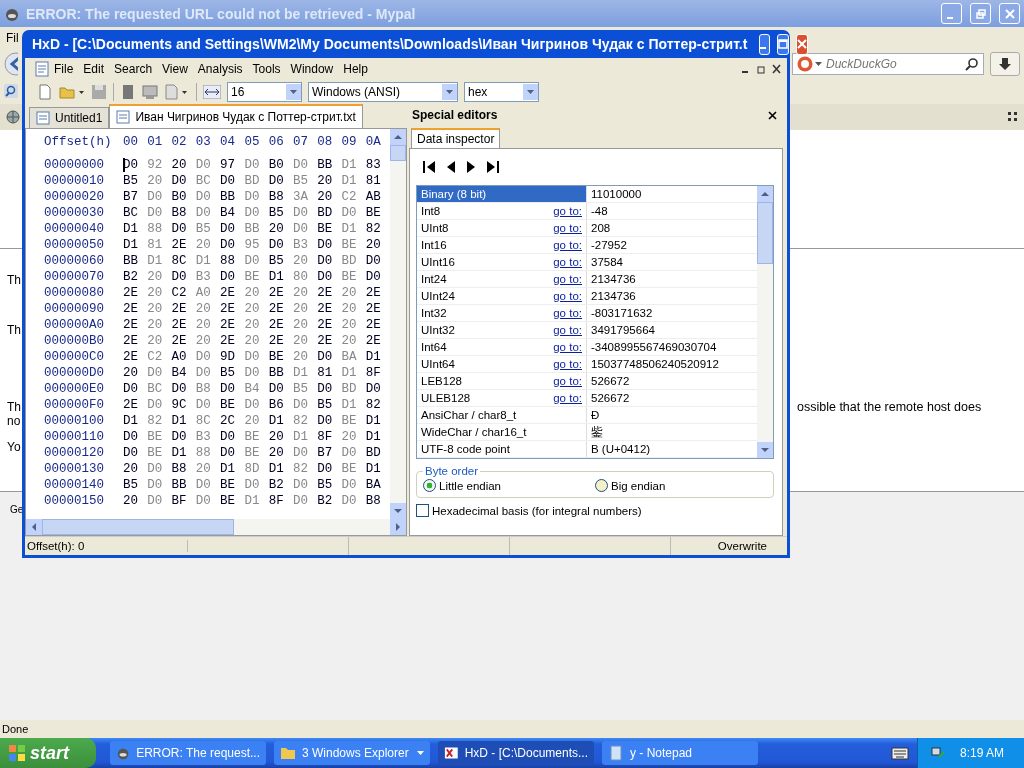 The image size is (1024, 768). What do you see at coordinates (502, 313) in the screenshot?
I see `field-label: Int32 go to:` at bounding box center [502, 313].